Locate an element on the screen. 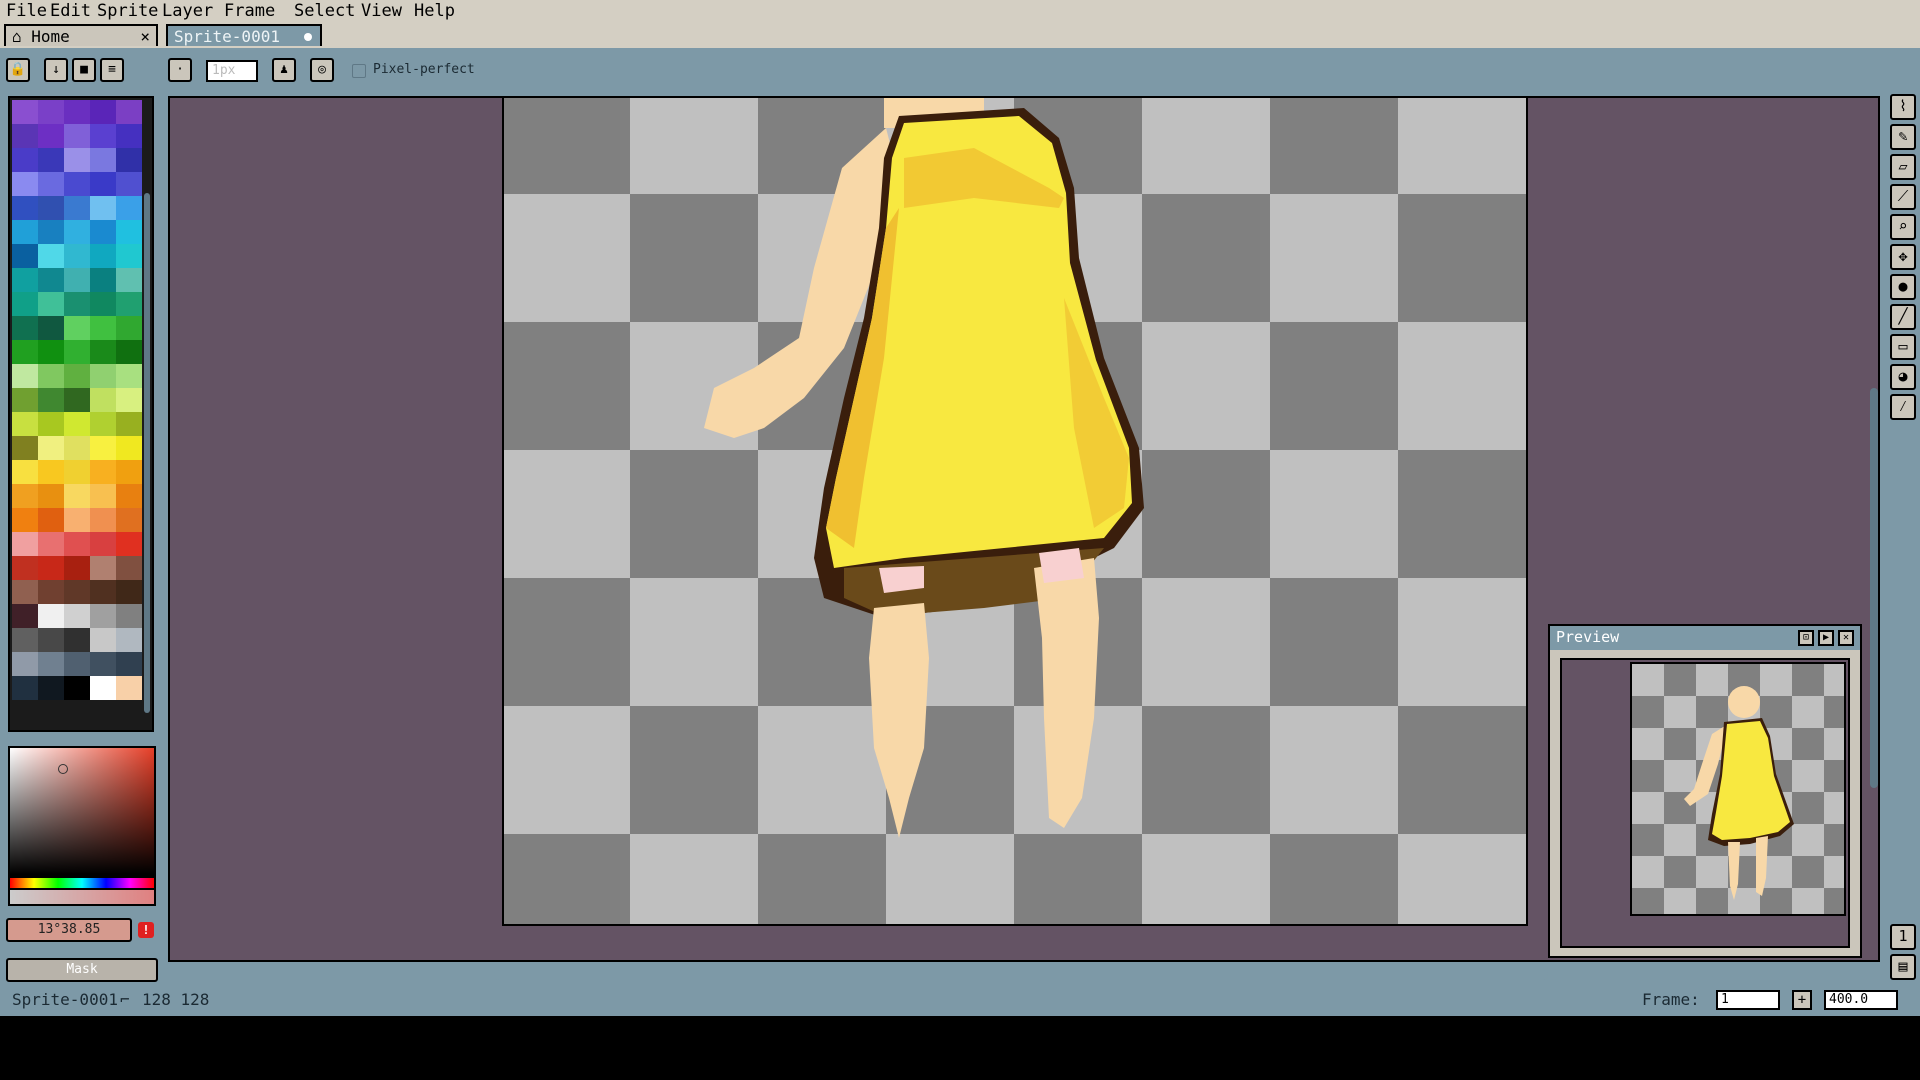  mask-button: Mask is located at coordinates (82, 970).